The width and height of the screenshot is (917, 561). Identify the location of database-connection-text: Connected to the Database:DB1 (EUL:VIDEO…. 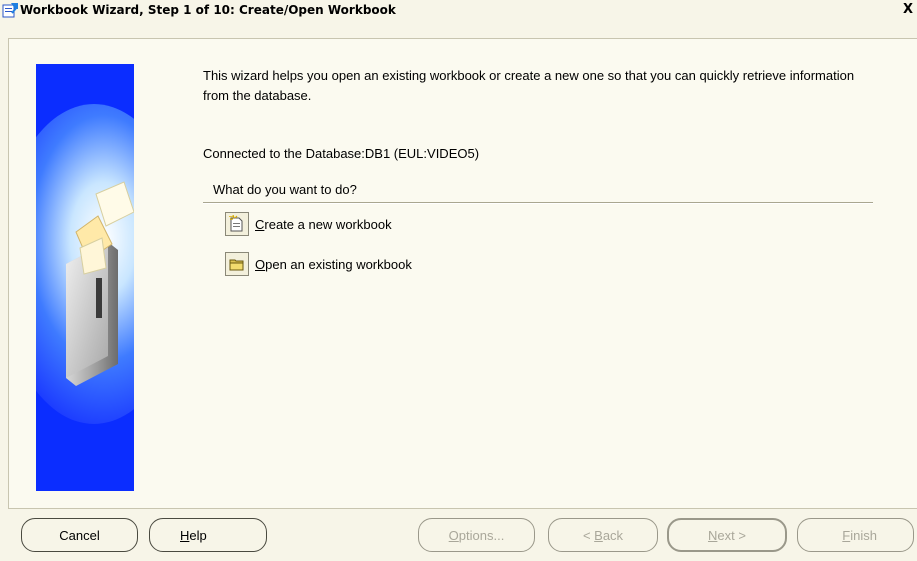
(341, 153).